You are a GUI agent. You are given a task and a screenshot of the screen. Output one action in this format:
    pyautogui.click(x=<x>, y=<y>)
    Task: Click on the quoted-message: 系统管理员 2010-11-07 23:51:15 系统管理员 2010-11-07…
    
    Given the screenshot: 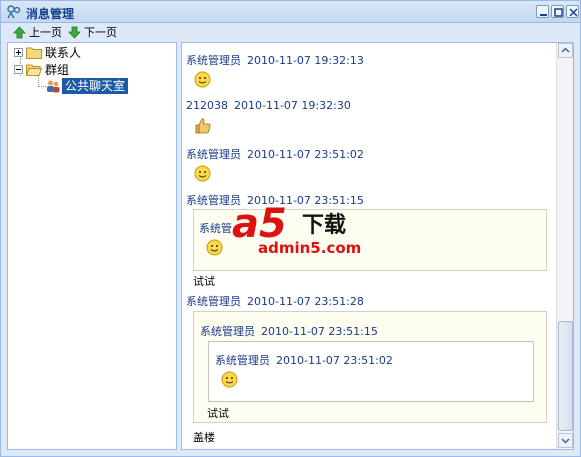 What is the action you would take?
    pyautogui.click(x=370, y=367)
    